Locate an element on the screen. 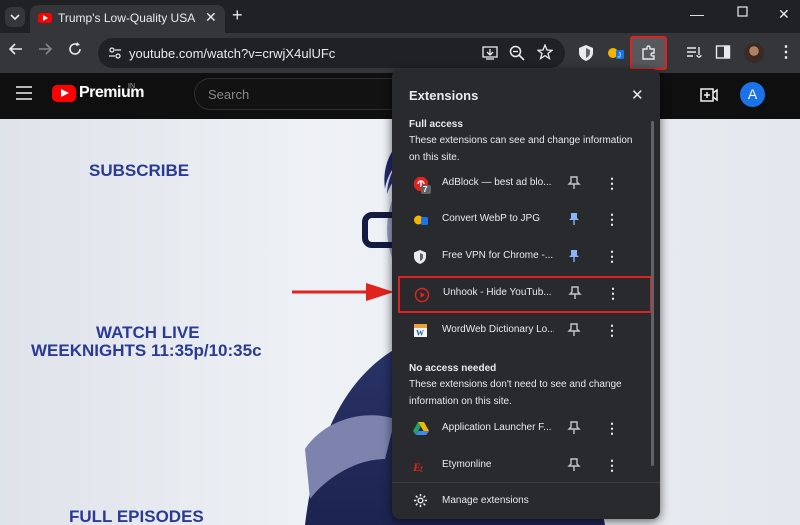  popup-scrollbar is located at coordinates (652, 293).